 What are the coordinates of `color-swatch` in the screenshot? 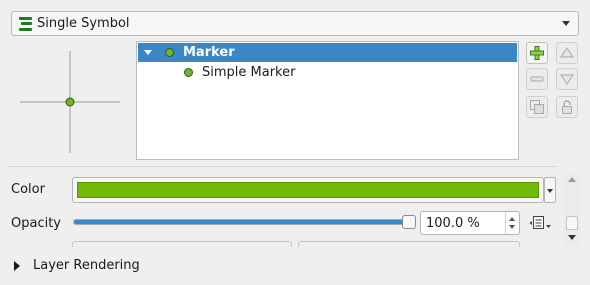 It's located at (308, 190).